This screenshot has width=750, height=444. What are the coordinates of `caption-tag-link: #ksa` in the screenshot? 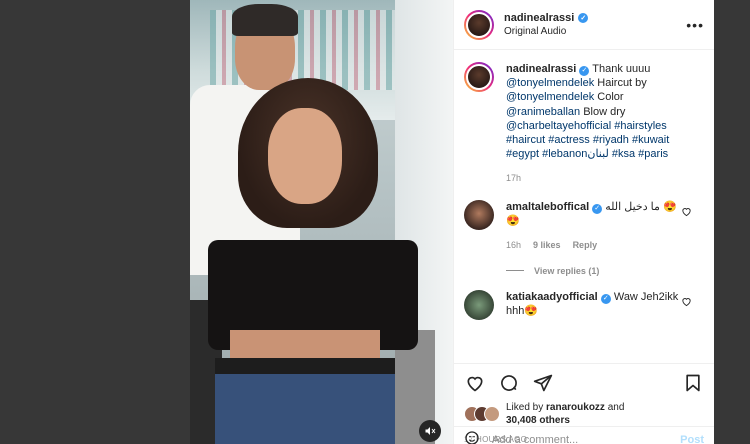 It's located at (623, 154).